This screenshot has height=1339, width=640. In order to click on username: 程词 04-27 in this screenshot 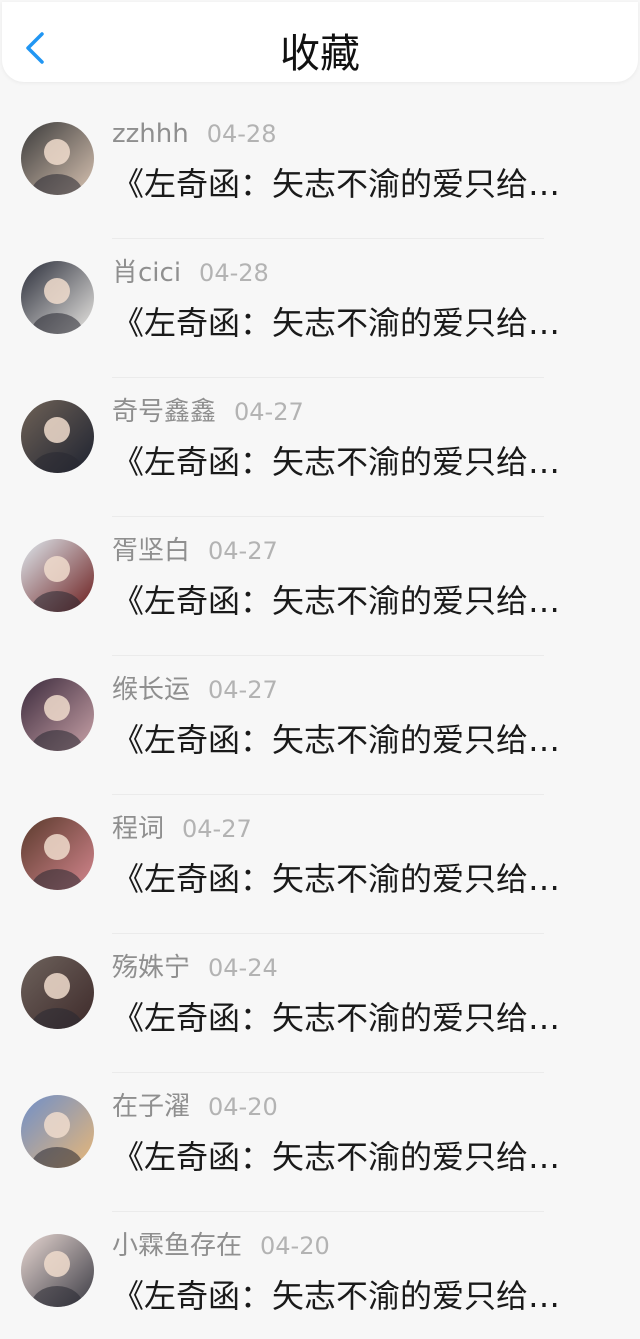, I will do `click(182, 829)`.